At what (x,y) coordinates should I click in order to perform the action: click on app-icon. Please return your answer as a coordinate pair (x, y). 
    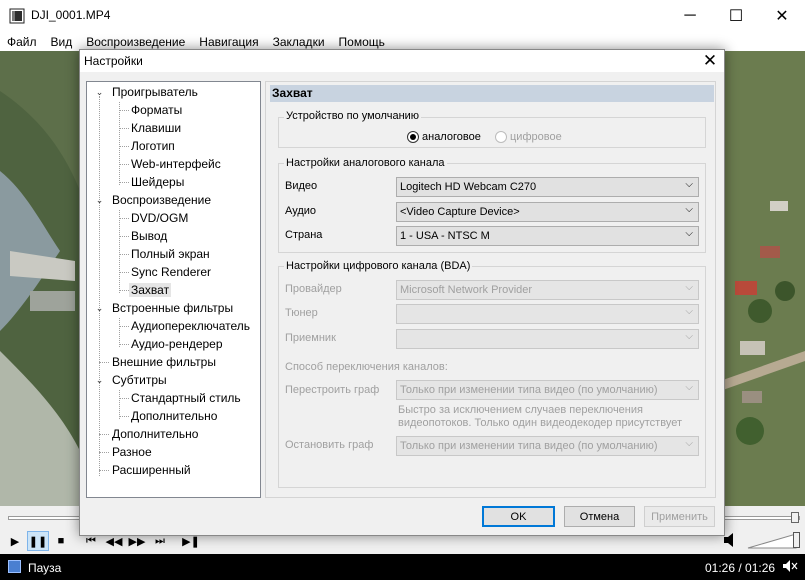
    Looking at the image, I should click on (17, 16).